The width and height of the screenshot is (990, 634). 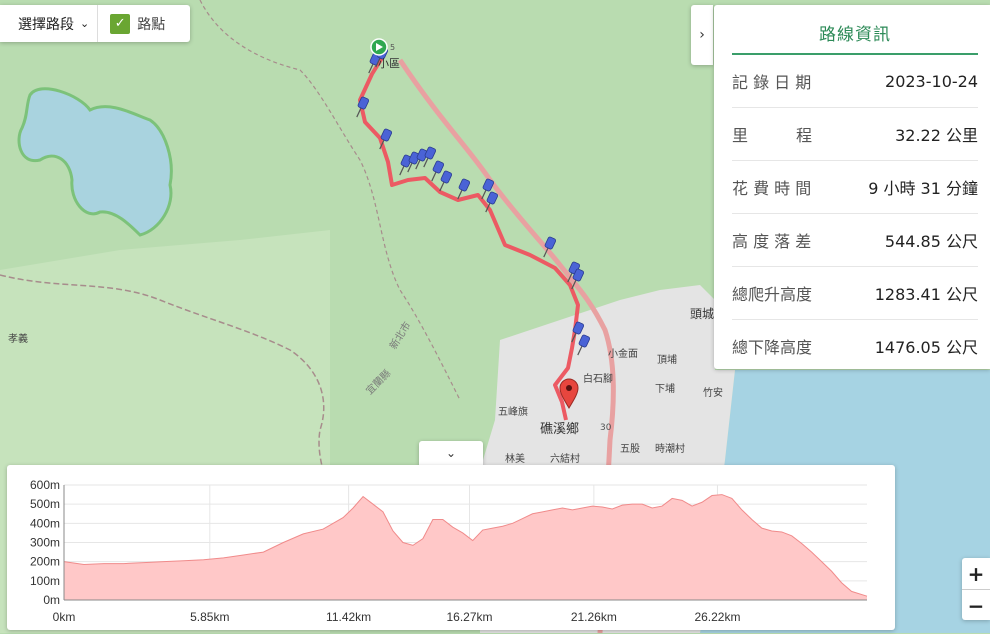 I want to click on info-value: 32.22 公里, so click(x=936, y=135).